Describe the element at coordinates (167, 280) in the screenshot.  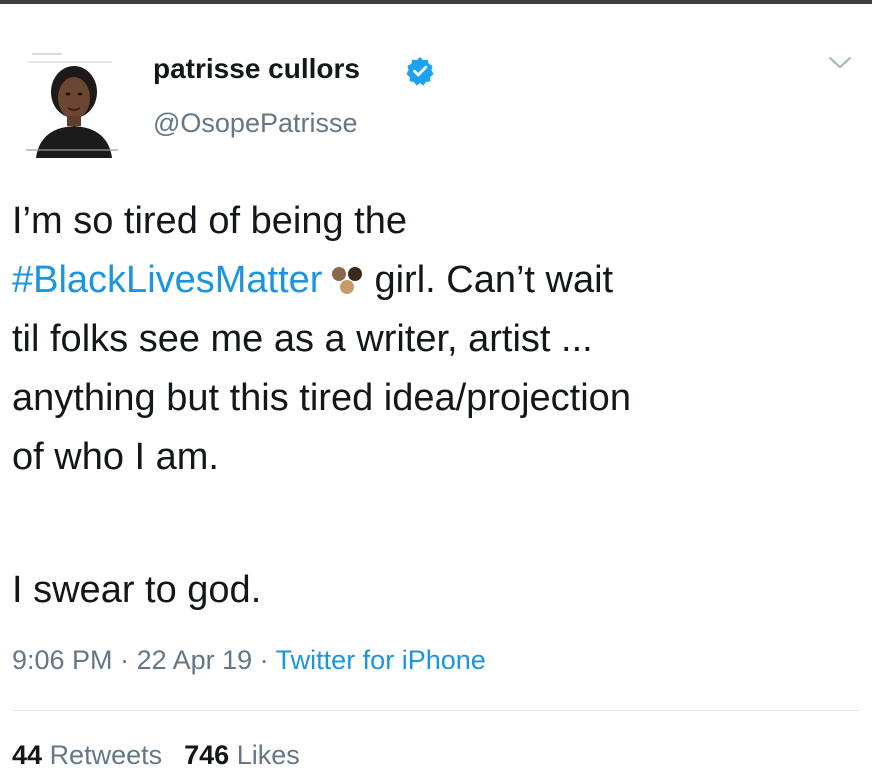
I see `hashtag-link: #BlackLivesMatter` at that location.